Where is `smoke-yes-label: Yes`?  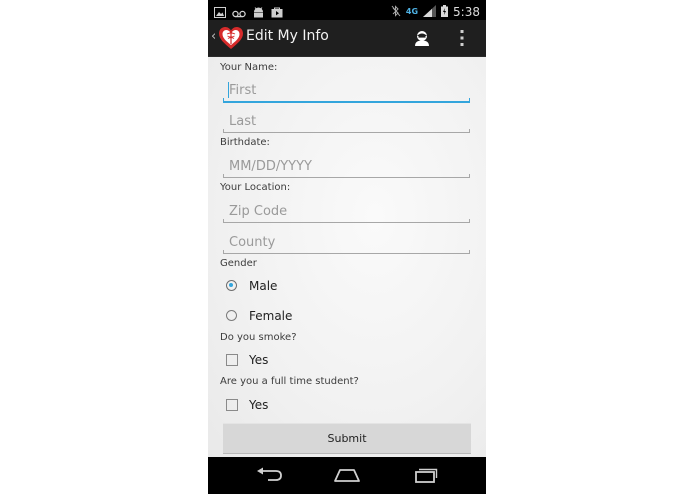
smoke-yes-label: Yes is located at coordinates (258, 360).